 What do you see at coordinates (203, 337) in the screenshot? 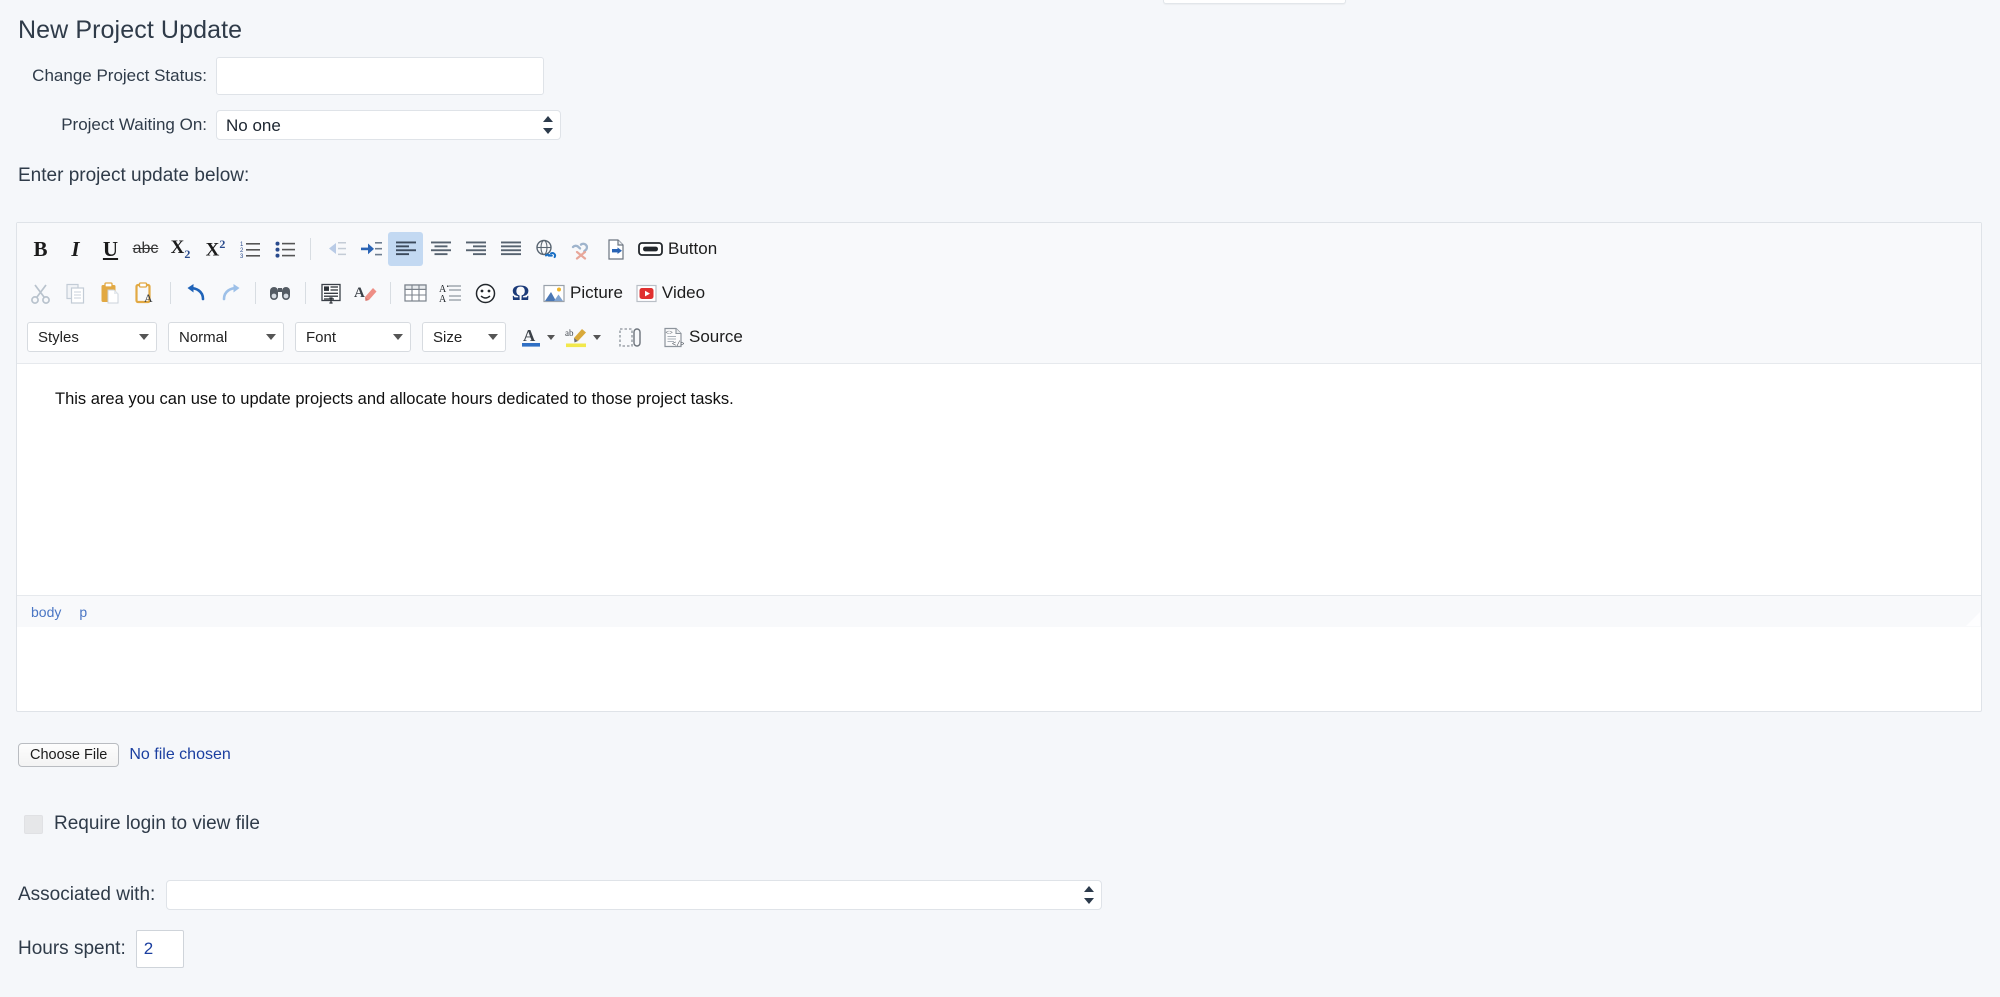
I see `format-dropdown-value: Normal` at bounding box center [203, 337].